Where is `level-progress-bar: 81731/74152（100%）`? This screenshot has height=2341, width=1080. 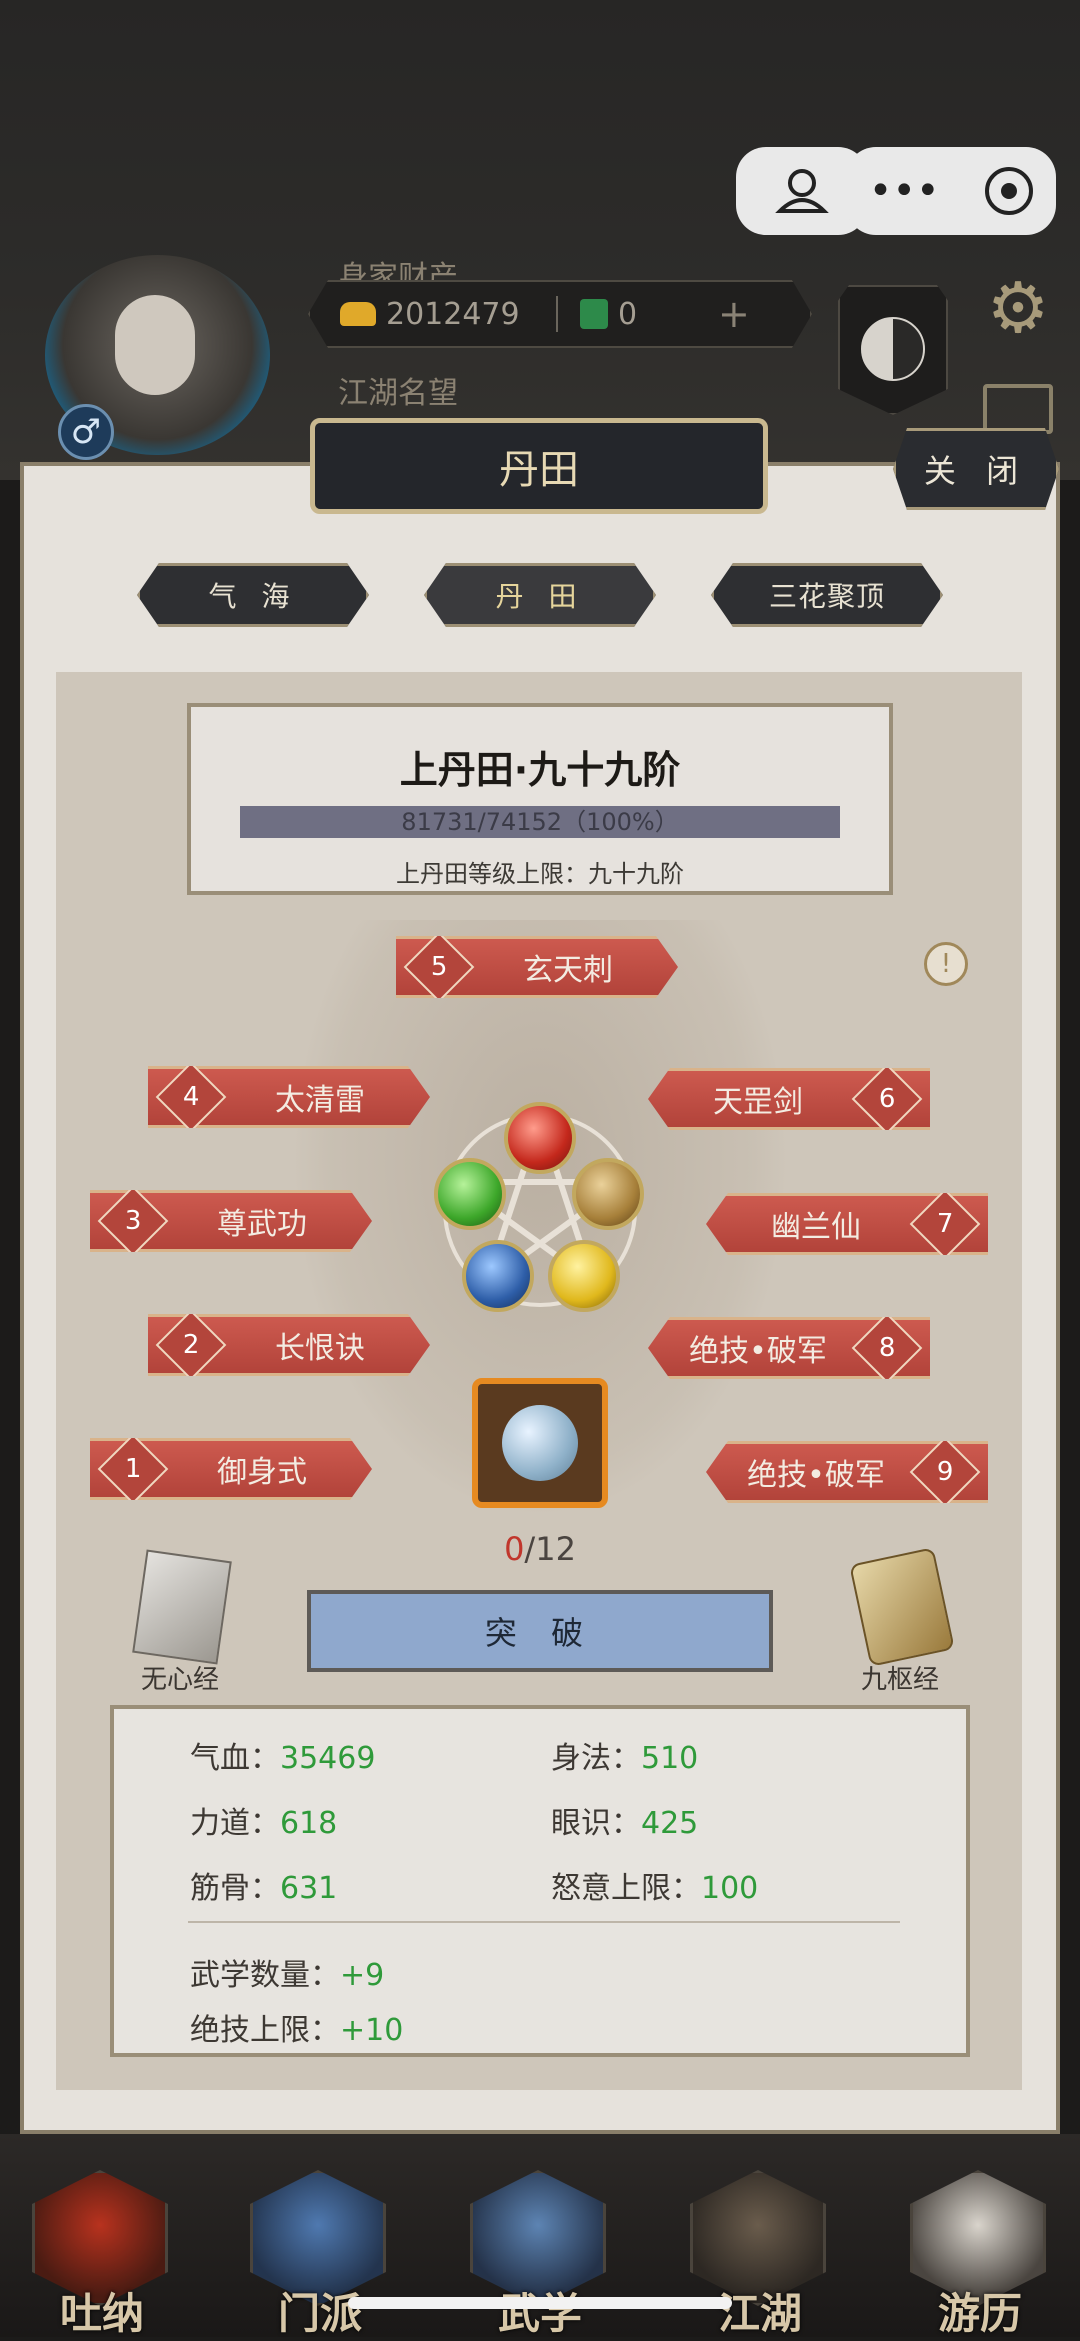 level-progress-bar: 81731/74152（100%） is located at coordinates (540, 822).